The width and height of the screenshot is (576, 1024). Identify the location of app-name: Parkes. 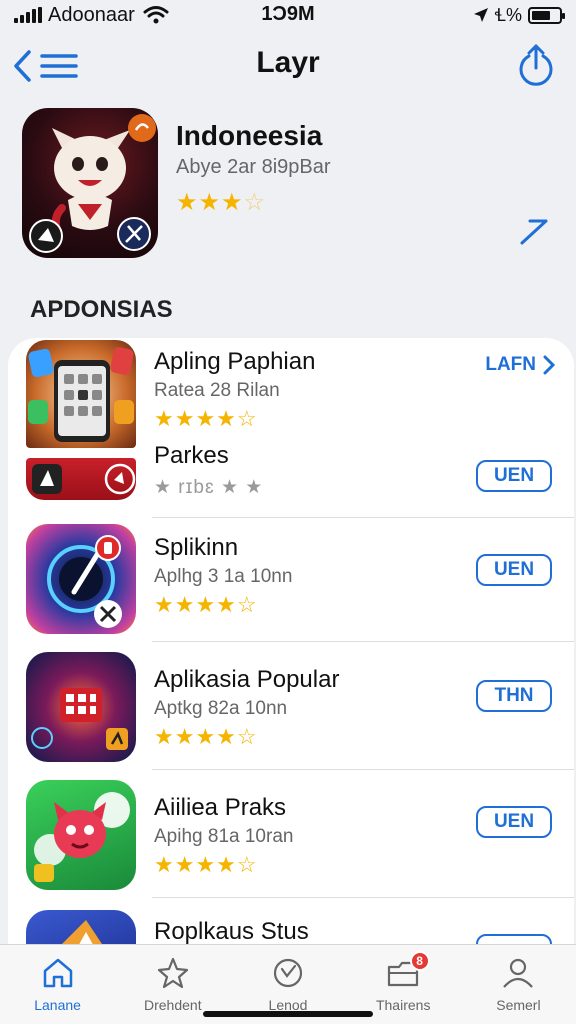
(191, 455).